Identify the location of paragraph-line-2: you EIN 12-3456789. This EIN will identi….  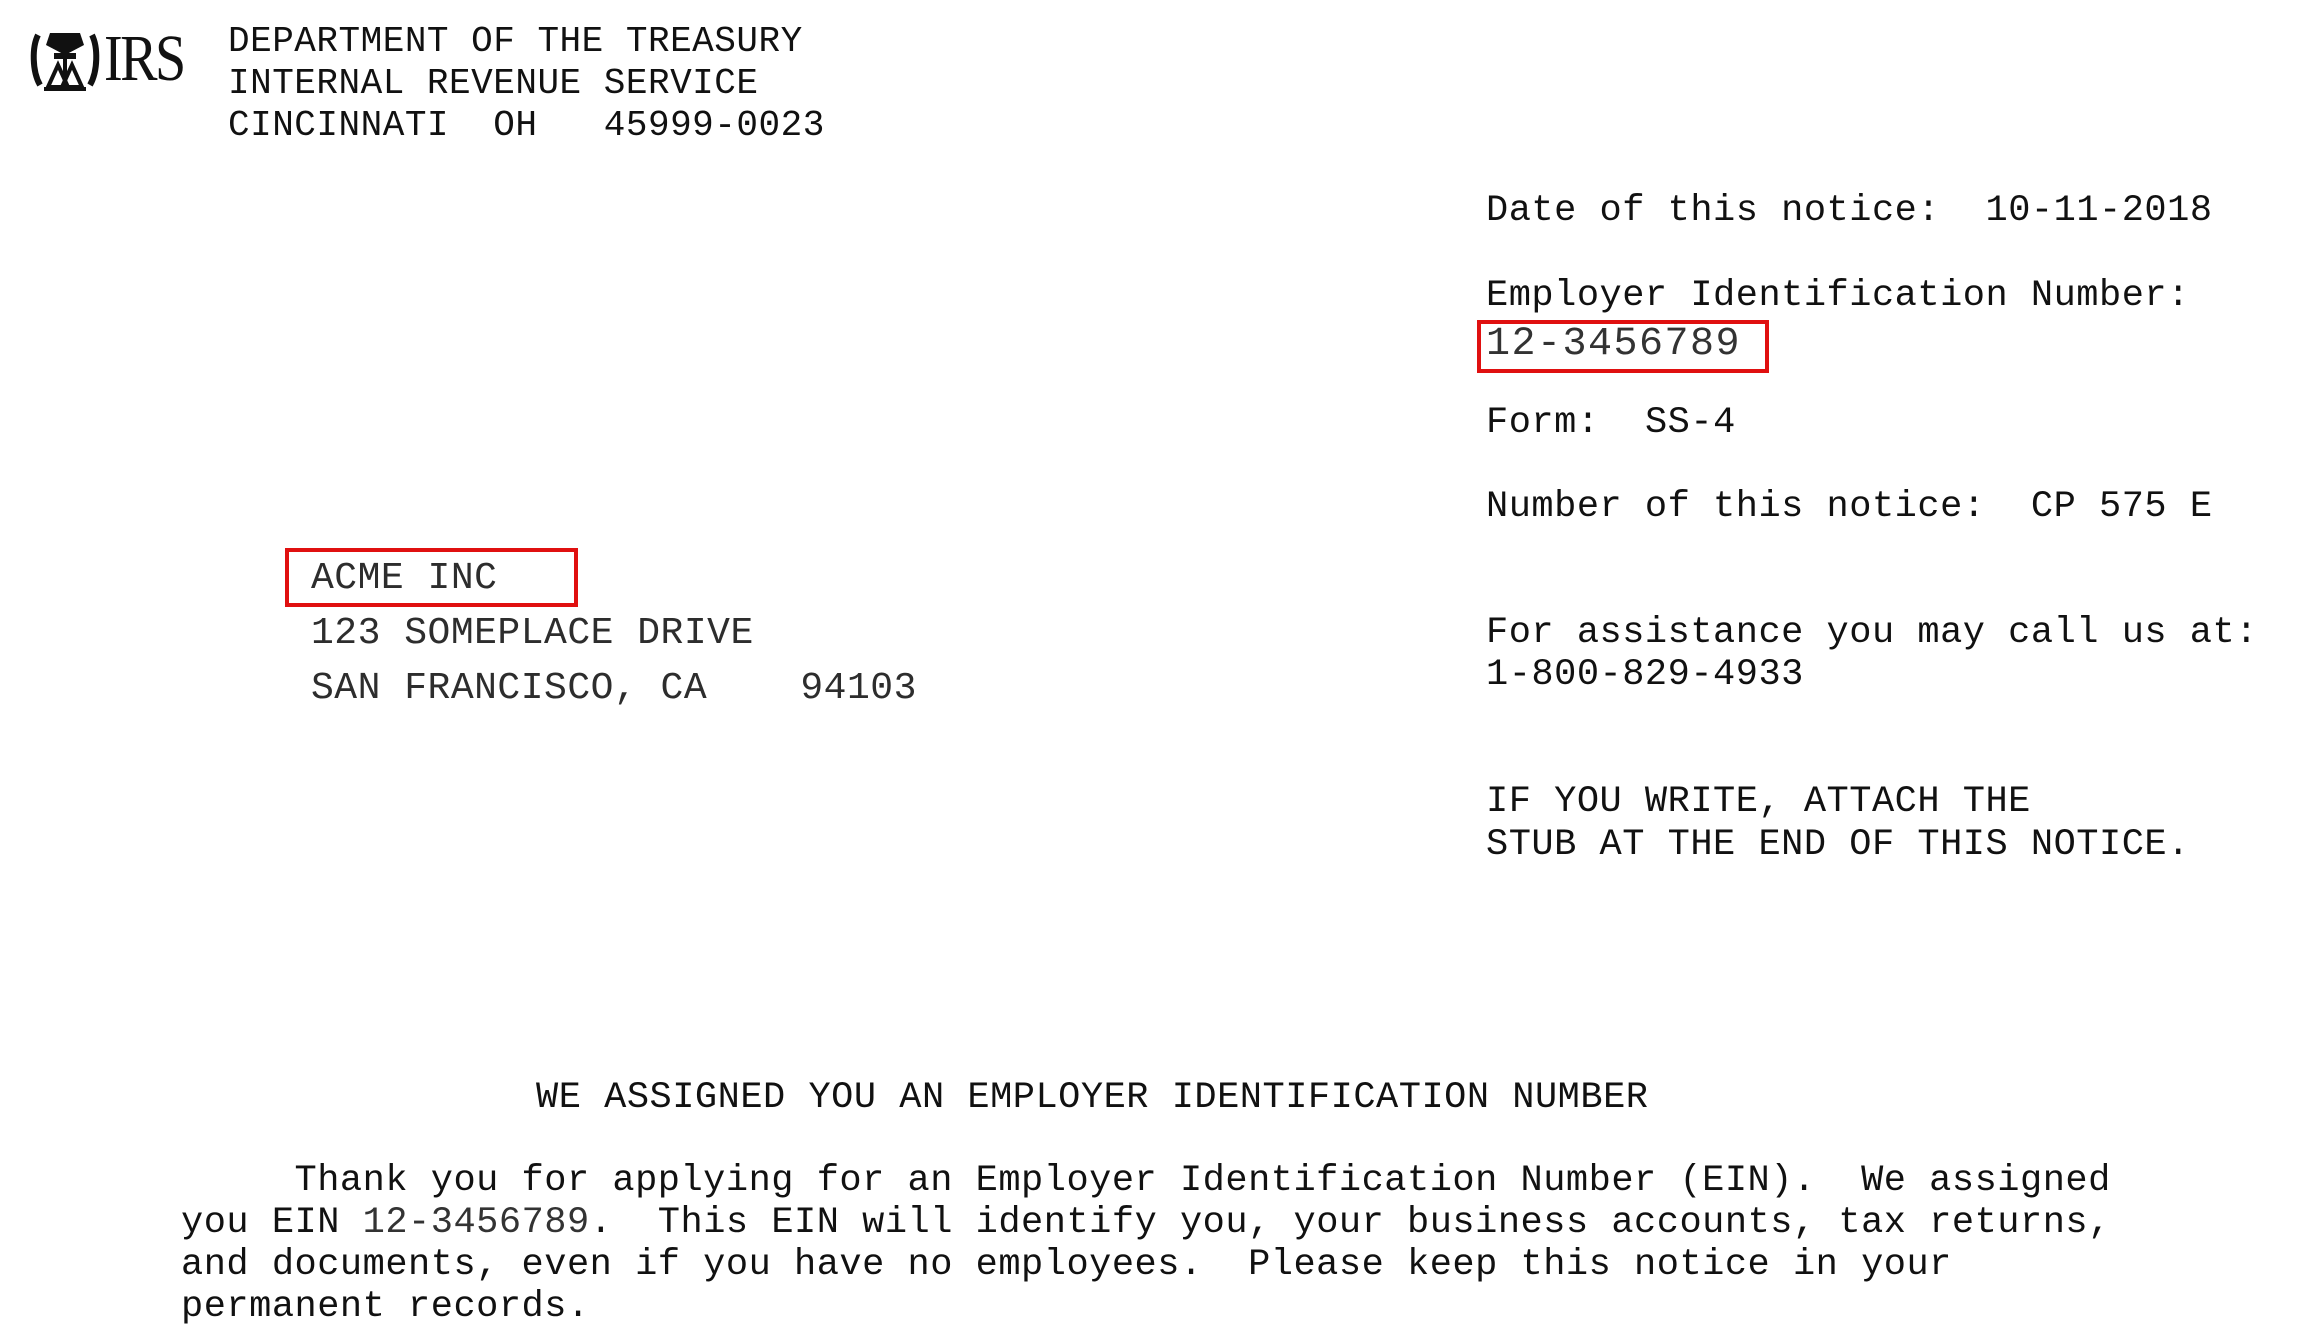
(1146, 1223).